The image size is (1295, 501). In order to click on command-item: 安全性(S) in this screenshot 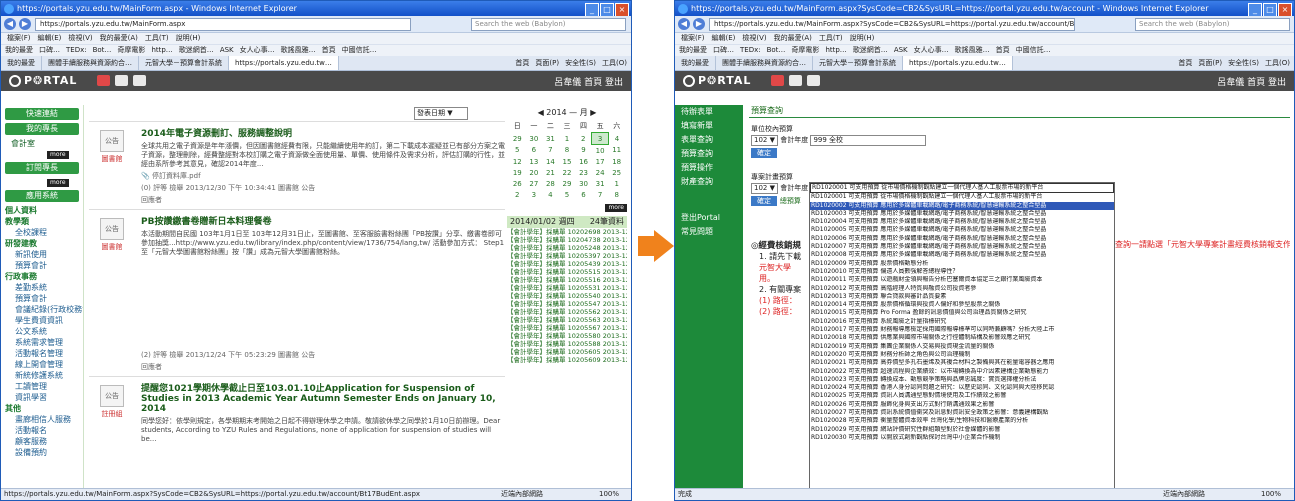, I will do `click(1243, 63)`.